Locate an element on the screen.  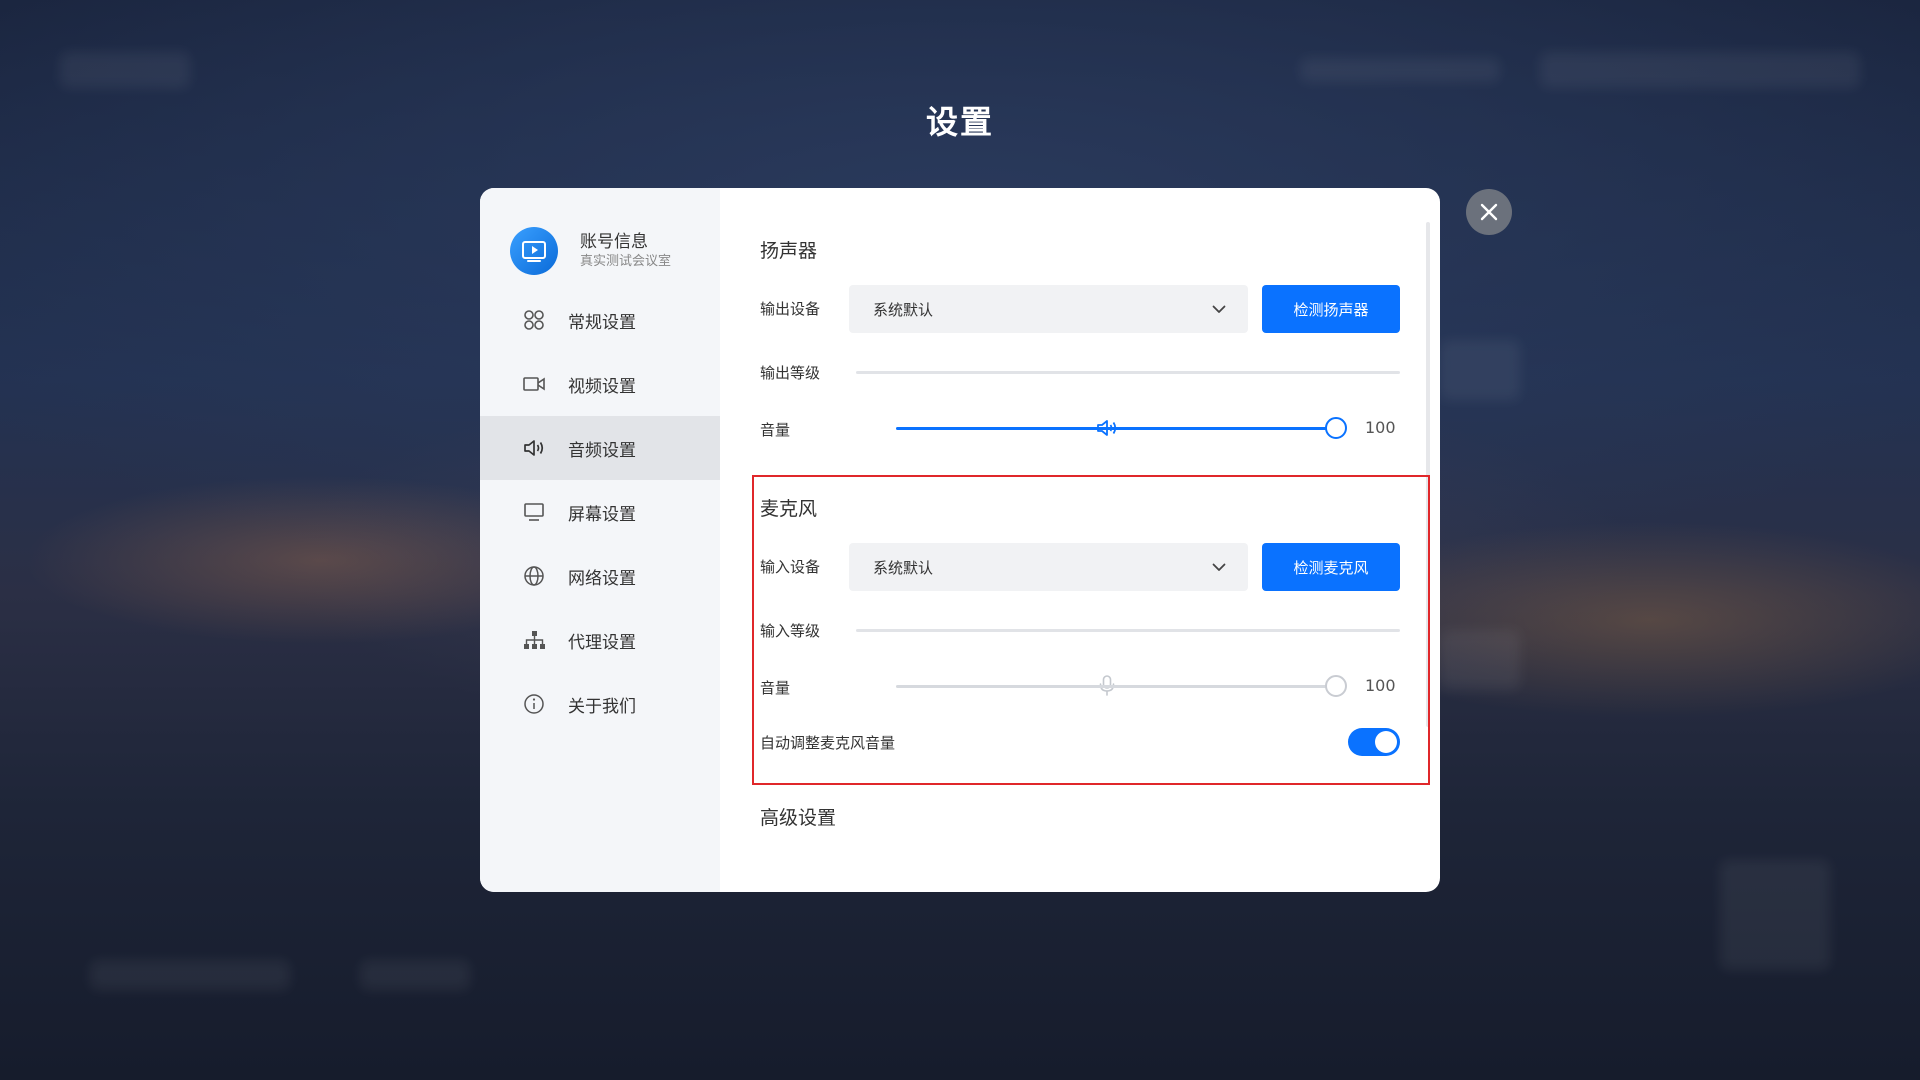
input-level-label: 输入等级 is located at coordinates (790, 631).